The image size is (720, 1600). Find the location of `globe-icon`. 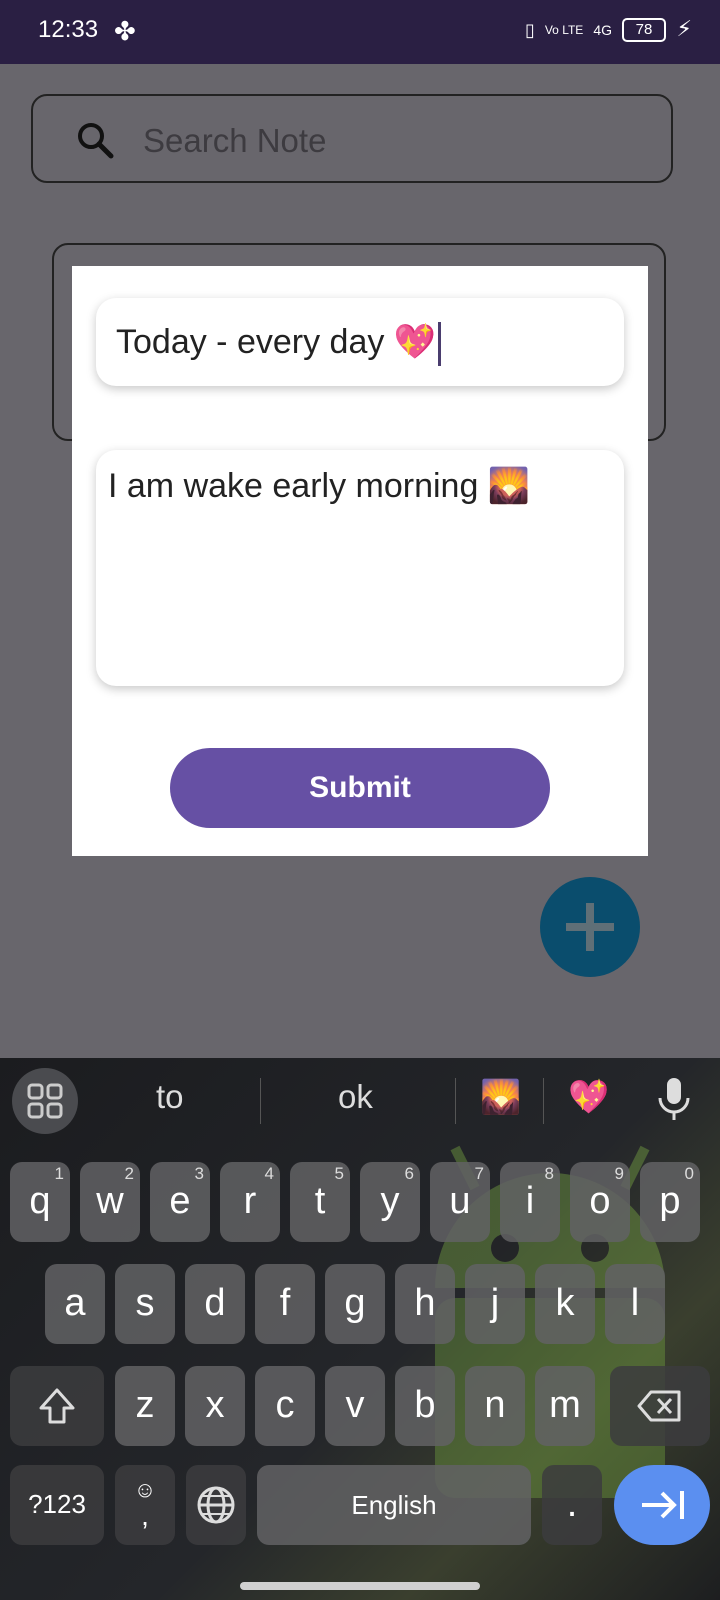

globe-icon is located at coordinates (216, 1505).